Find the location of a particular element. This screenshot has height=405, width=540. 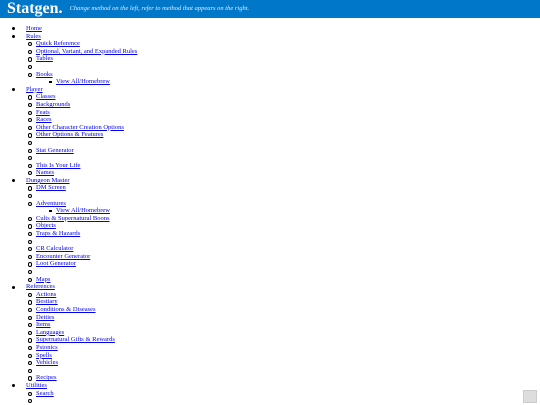

nav-item-utilities: Utilities Search is located at coordinates (270, 393).